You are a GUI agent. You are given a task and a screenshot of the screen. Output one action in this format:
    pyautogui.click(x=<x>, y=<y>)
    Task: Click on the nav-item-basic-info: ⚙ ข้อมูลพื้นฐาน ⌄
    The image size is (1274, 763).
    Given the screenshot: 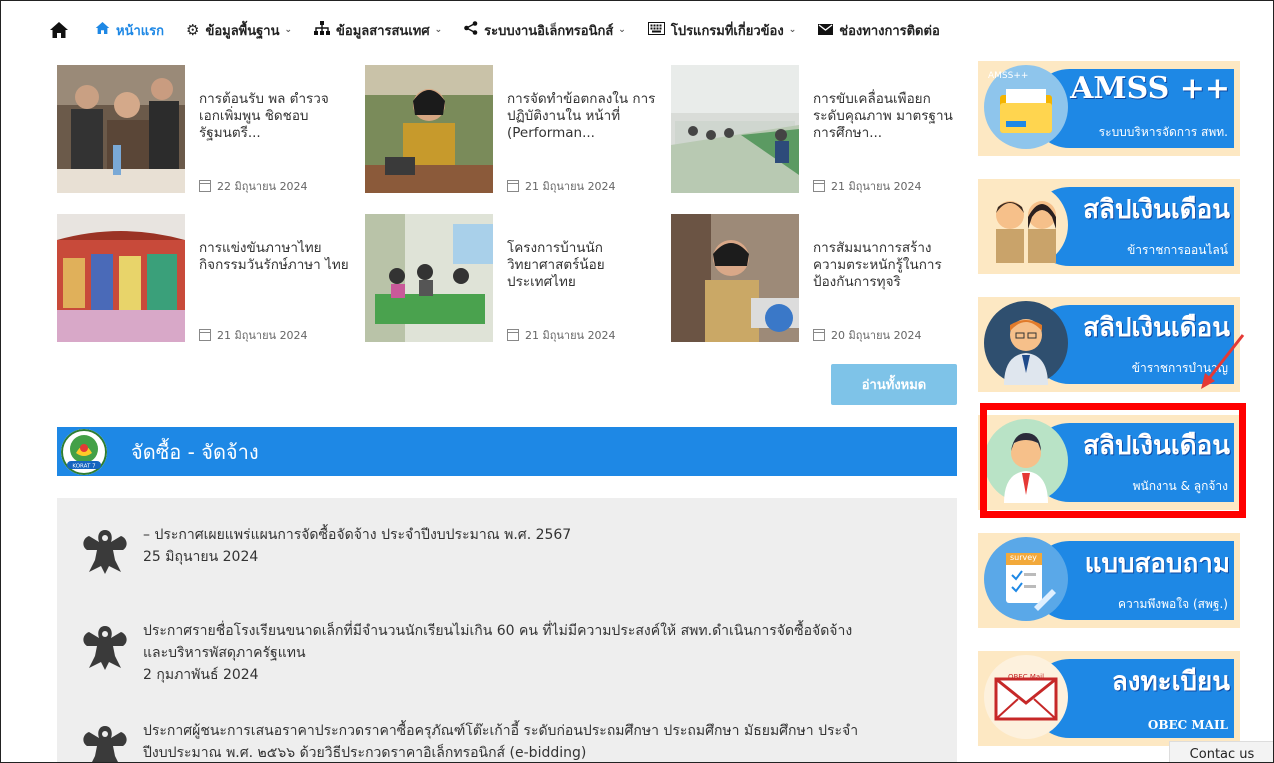 What is the action you would take?
    pyautogui.click(x=239, y=30)
    